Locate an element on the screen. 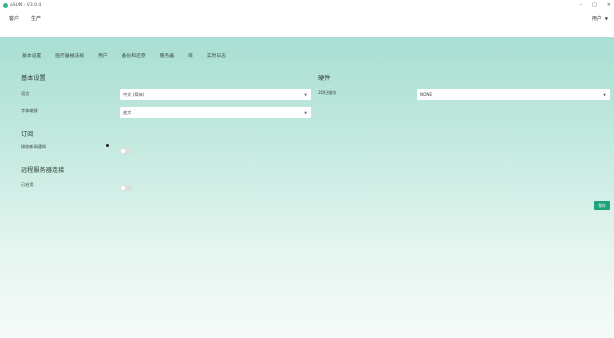  tab-backup-restore: 备份和还原 is located at coordinates (134, 55).